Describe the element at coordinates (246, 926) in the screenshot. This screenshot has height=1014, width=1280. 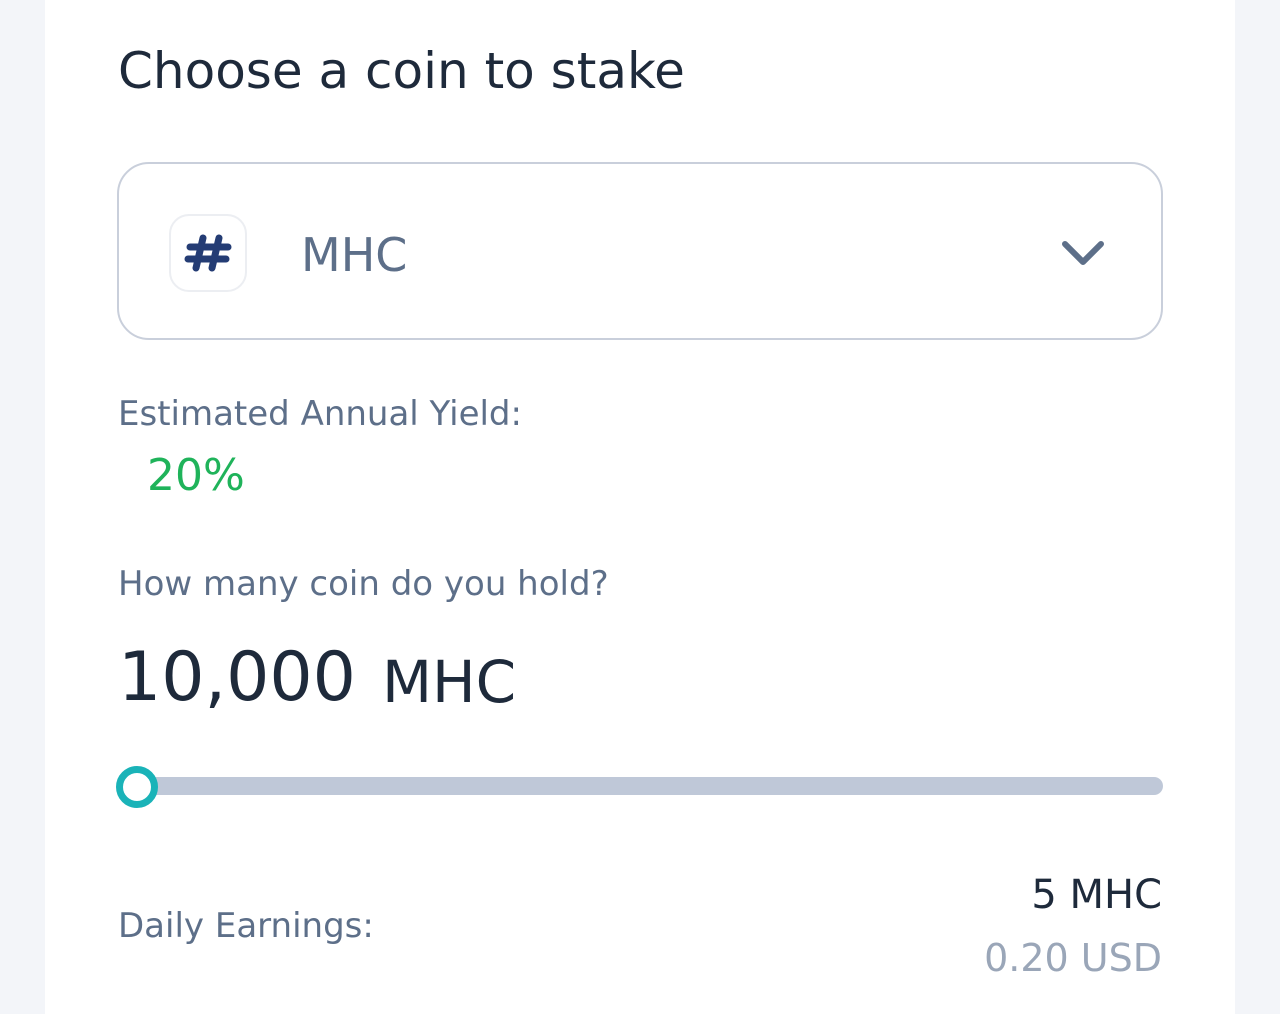
I see `daily-earnings-label: Daily Earnings:` at that location.